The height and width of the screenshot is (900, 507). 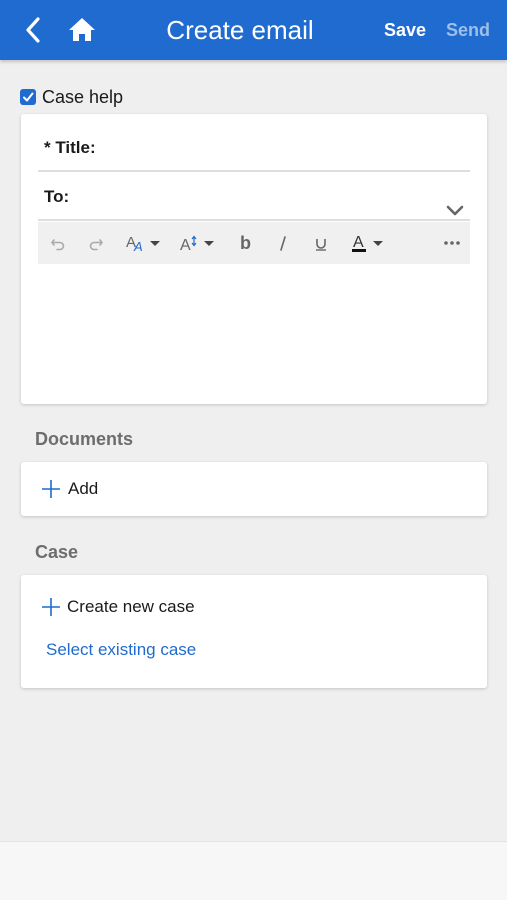 I want to click on save-button: Save, so click(x=405, y=30).